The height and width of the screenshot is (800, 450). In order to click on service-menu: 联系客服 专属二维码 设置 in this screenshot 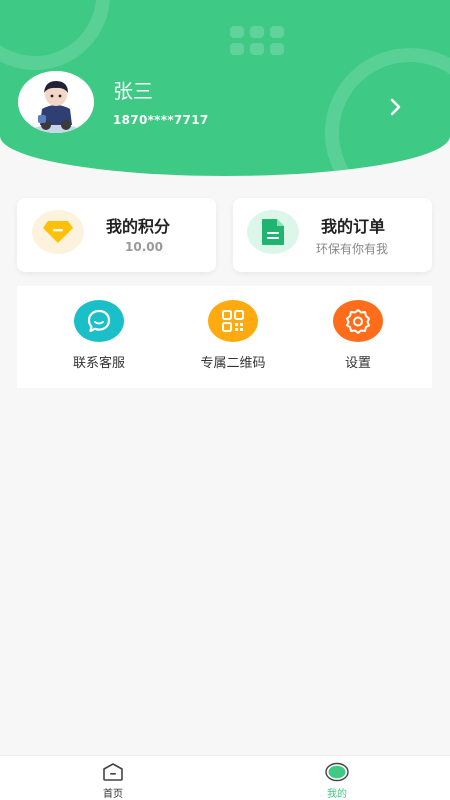, I will do `click(224, 337)`.